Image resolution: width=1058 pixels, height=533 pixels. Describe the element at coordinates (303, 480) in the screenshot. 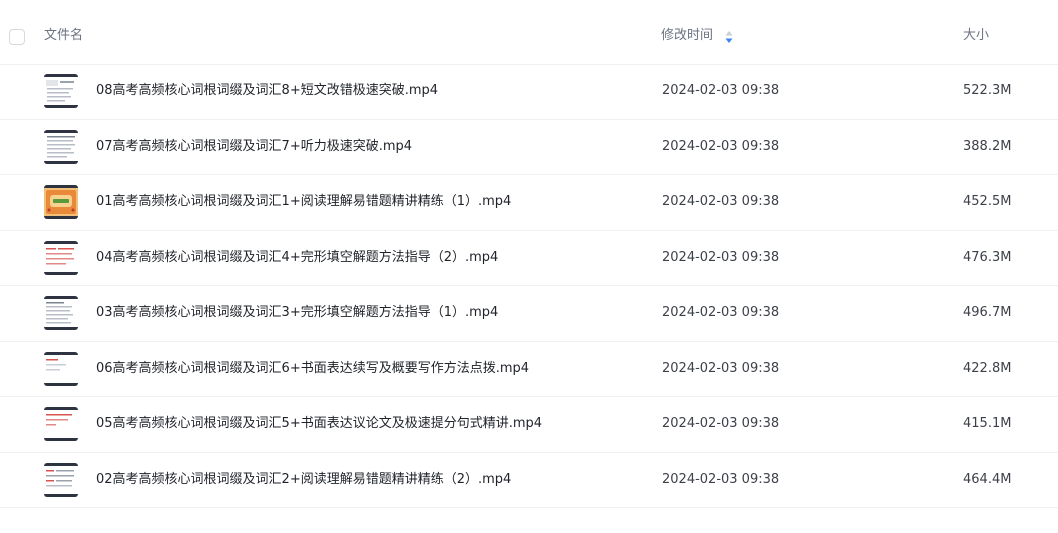

I see `file-name: 02高考高频核心词根词缀及词汇2+阅读理解易错题精讲精练（2）.mp4` at that location.